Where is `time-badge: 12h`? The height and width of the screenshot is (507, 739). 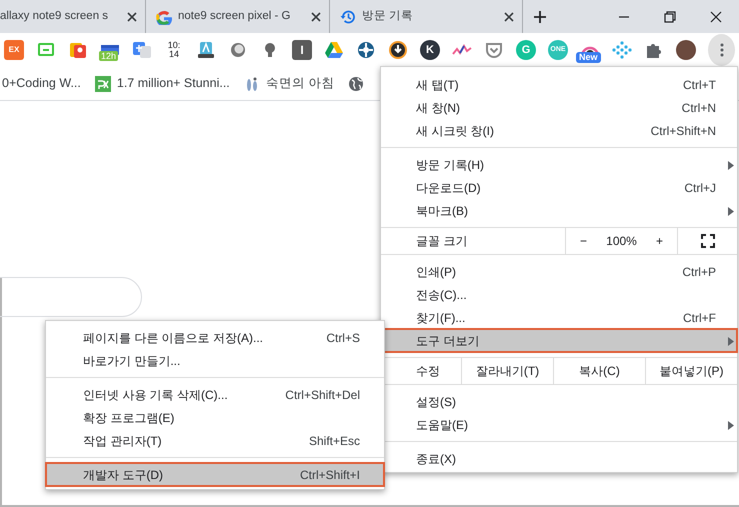 time-badge: 12h is located at coordinates (108, 56).